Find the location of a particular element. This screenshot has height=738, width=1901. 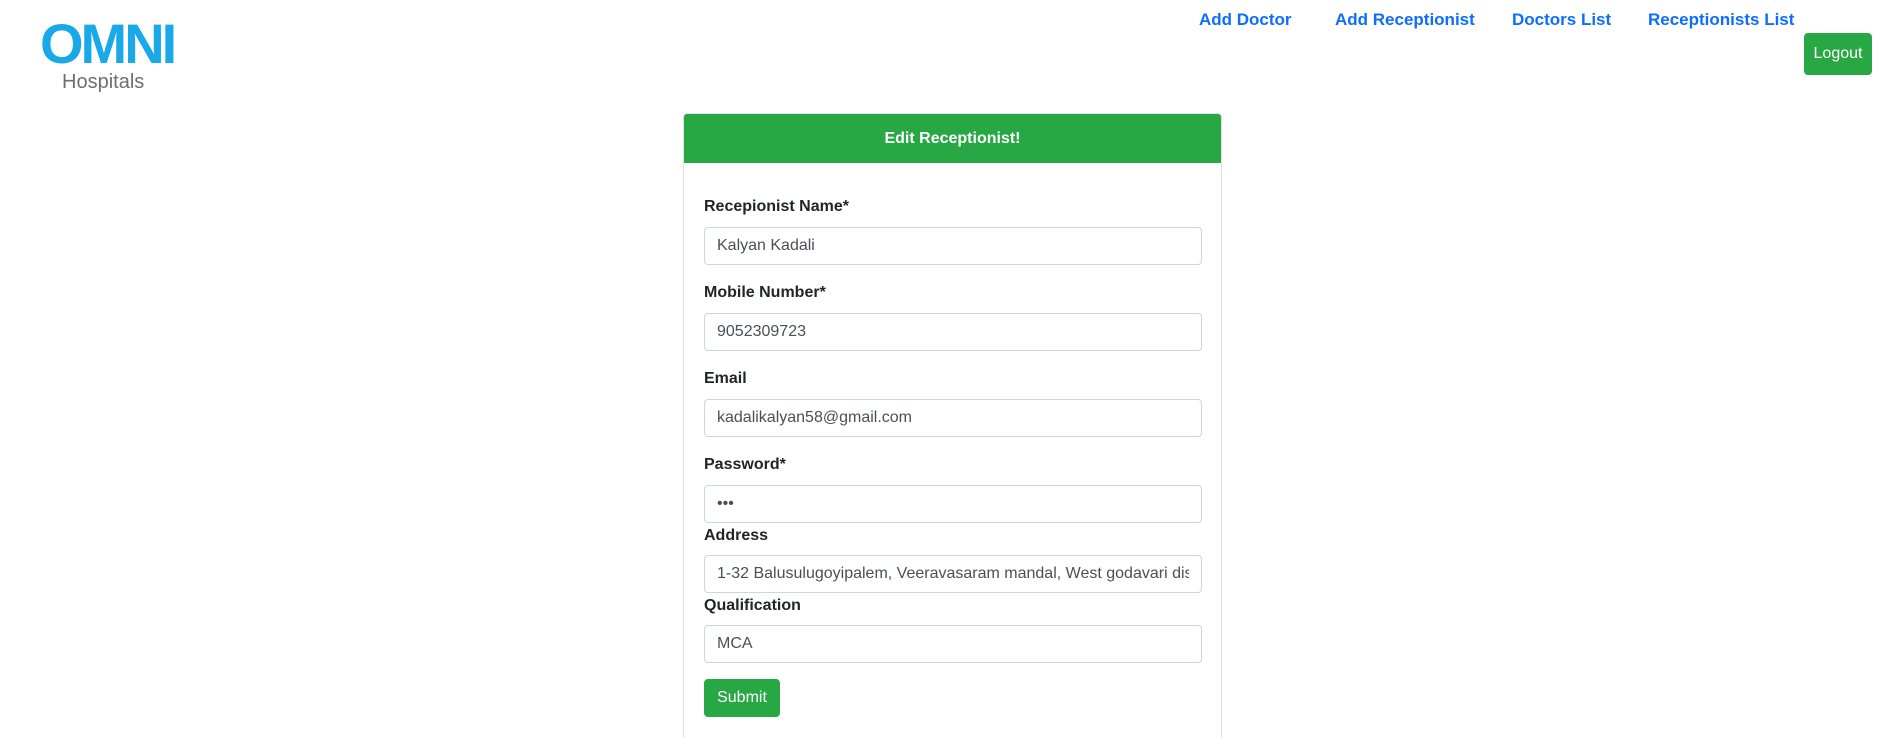

omni-hospitals-logo: OMNI Hospitals is located at coordinates (110, 53).